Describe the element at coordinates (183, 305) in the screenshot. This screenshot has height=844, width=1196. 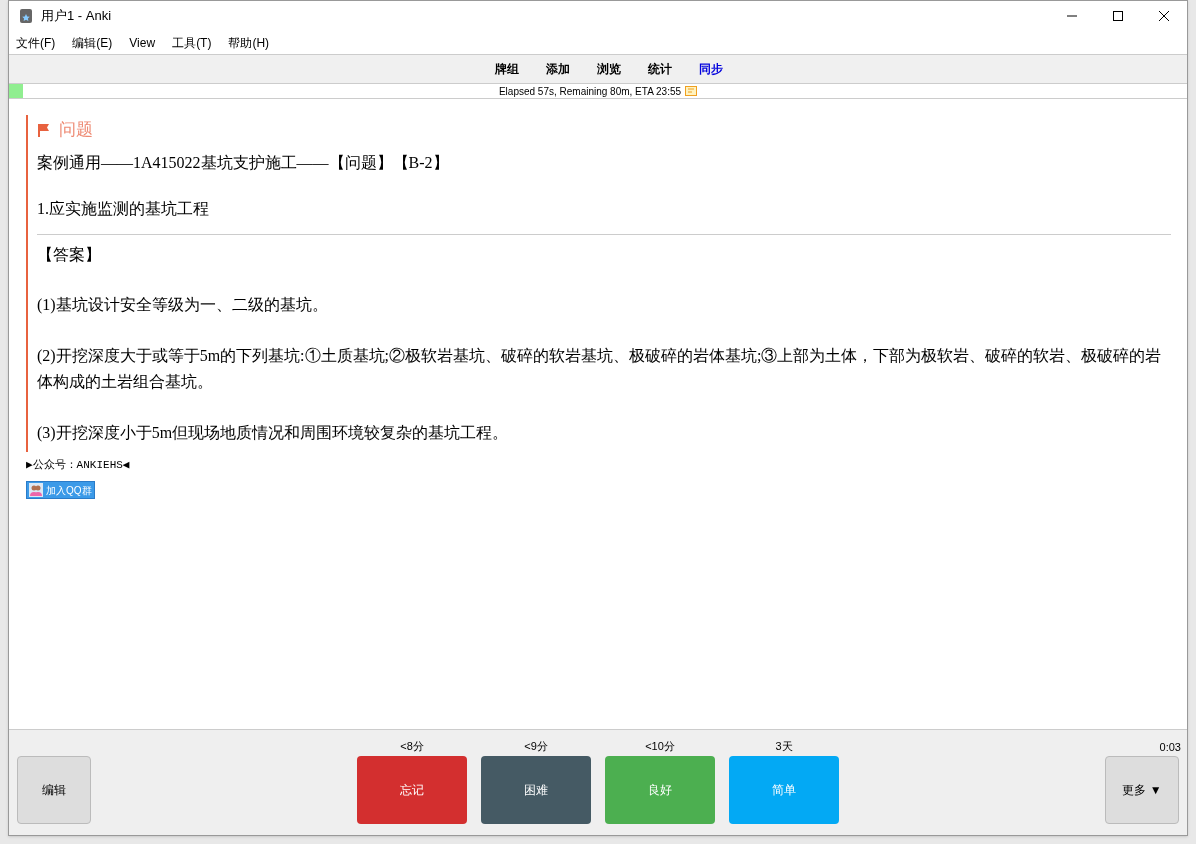
I see `answer-paragraph: (1)基坑设计安全等级为一、二级的基坑。` at that location.